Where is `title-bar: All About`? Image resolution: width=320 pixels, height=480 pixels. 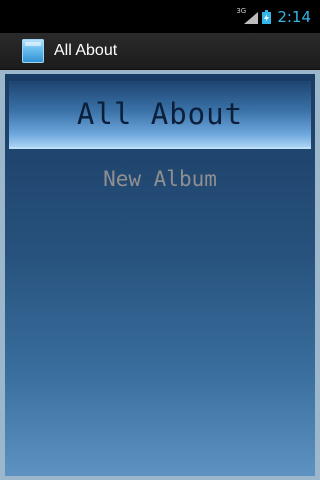
title-bar: All About is located at coordinates (160, 51).